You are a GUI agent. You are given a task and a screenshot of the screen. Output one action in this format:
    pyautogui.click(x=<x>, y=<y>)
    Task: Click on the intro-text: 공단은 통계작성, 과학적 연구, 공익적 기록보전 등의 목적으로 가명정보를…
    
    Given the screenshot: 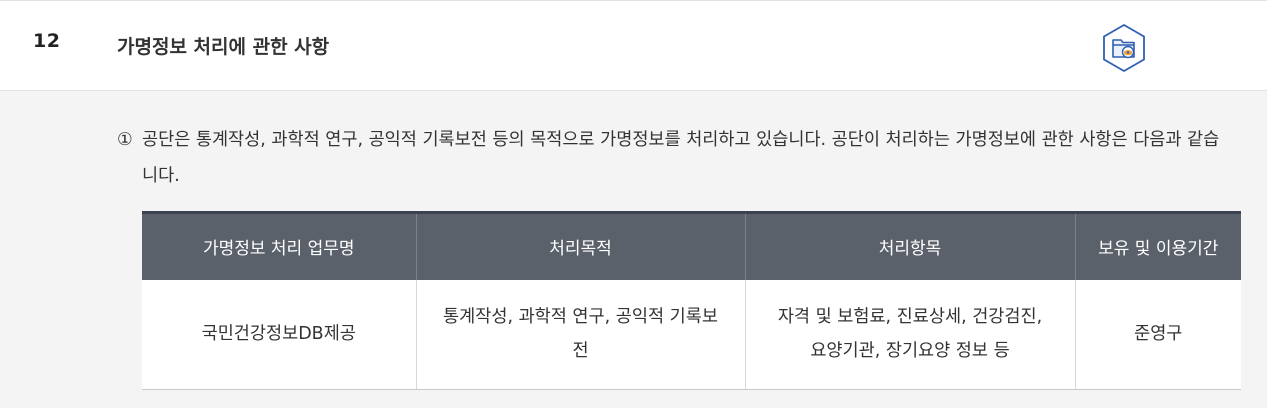 What is the action you would take?
    pyautogui.click(x=681, y=158)
    